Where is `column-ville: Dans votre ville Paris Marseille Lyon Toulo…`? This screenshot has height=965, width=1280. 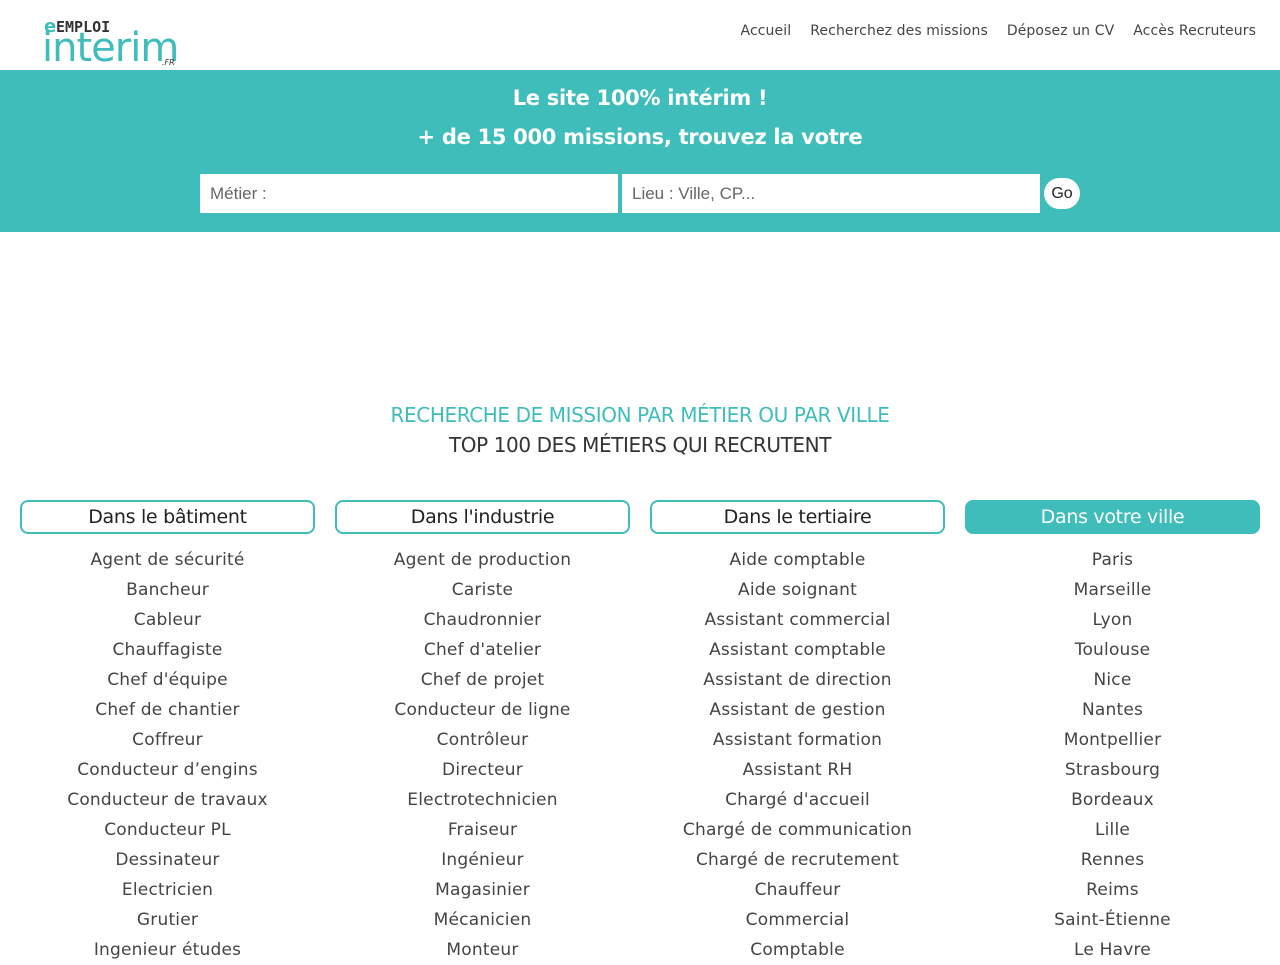
column-ville: Dans votre ville Paris Marseille Lyon Toulo… is located at coordinates (1112, 732).